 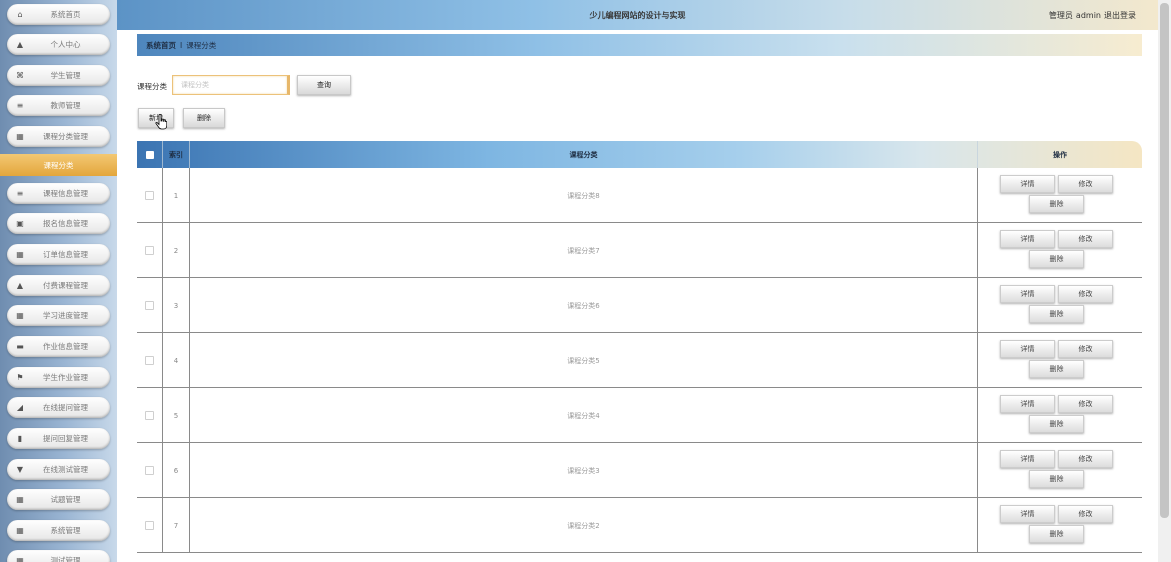 What do you see at coordinates (65, 285) in the screenshot?
I see `sidebar-item-label: 付费课程管理` at bounding box center [65, 285].